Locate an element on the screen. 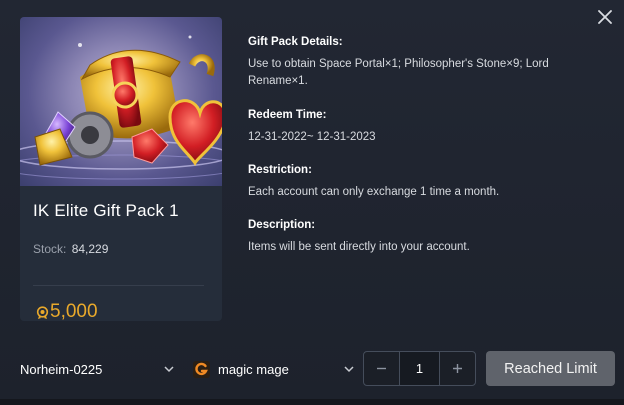 Image resolution: width=624 pixels, height=405 pixels. character-select: magic mage is located at coordinates (274, 369).